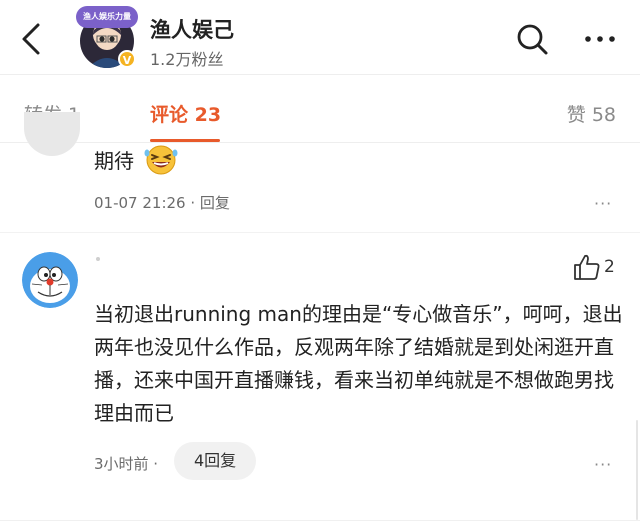  What do you see at coordinates (185, 113) in the screenshot?
I see `tab-comments: 评论 23` at bounding box center [185, 113].